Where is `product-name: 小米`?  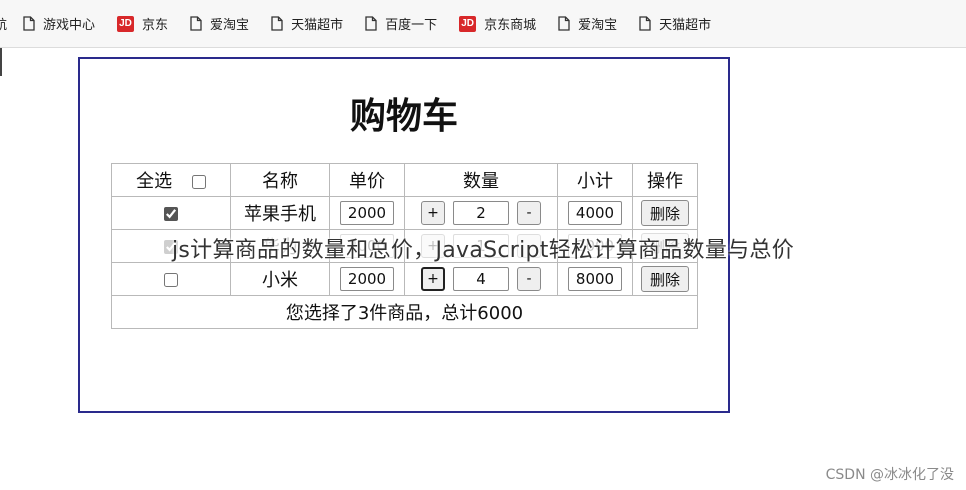
product-name: 小米 is located at coordinates (280, 279).